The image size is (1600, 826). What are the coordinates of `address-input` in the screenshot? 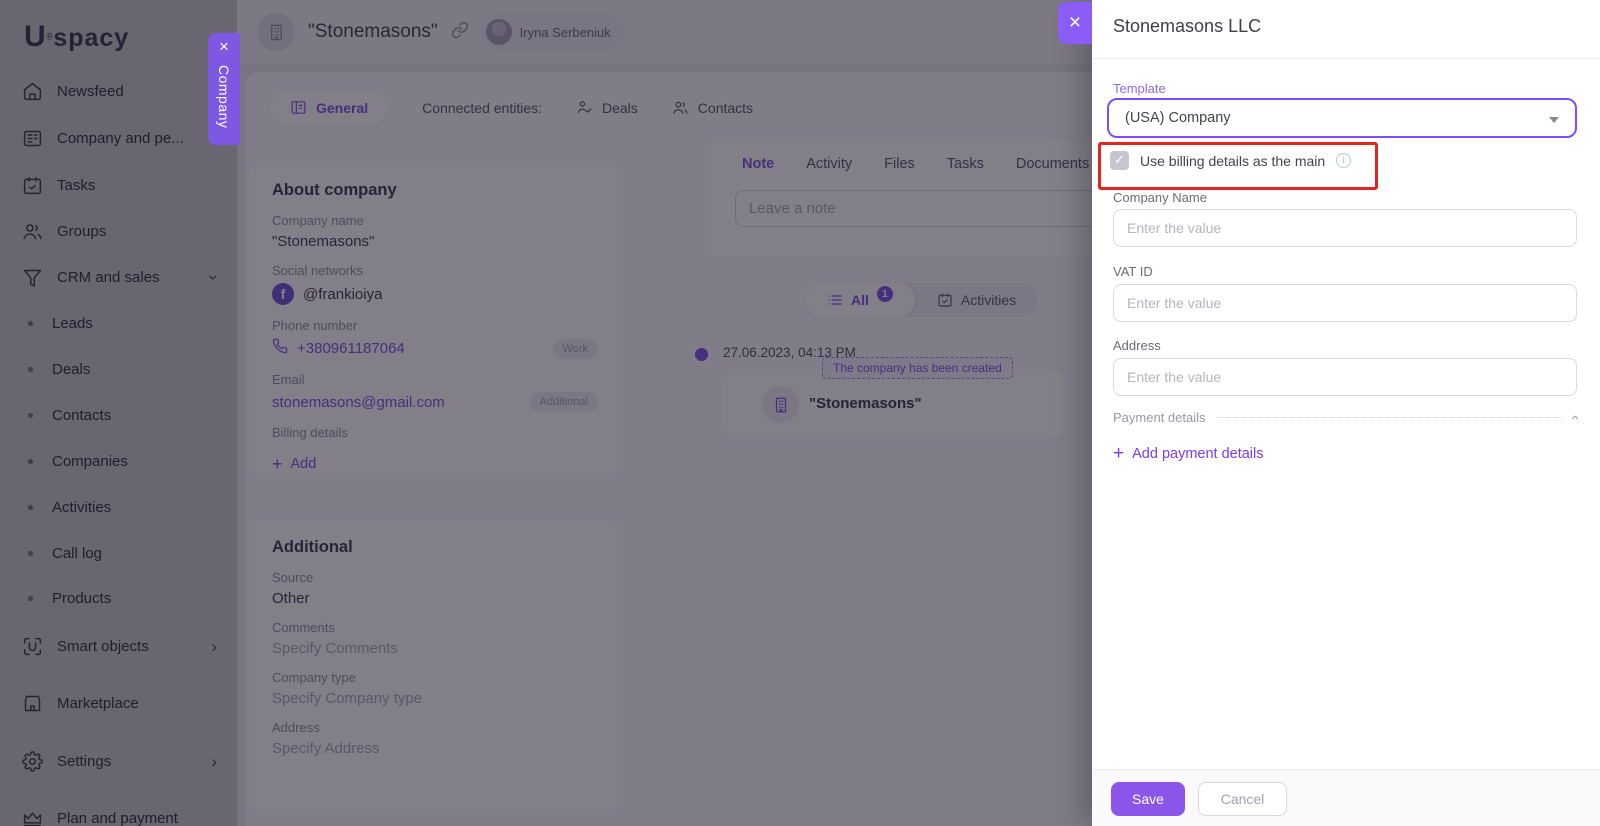 It's located at (1345, 377).